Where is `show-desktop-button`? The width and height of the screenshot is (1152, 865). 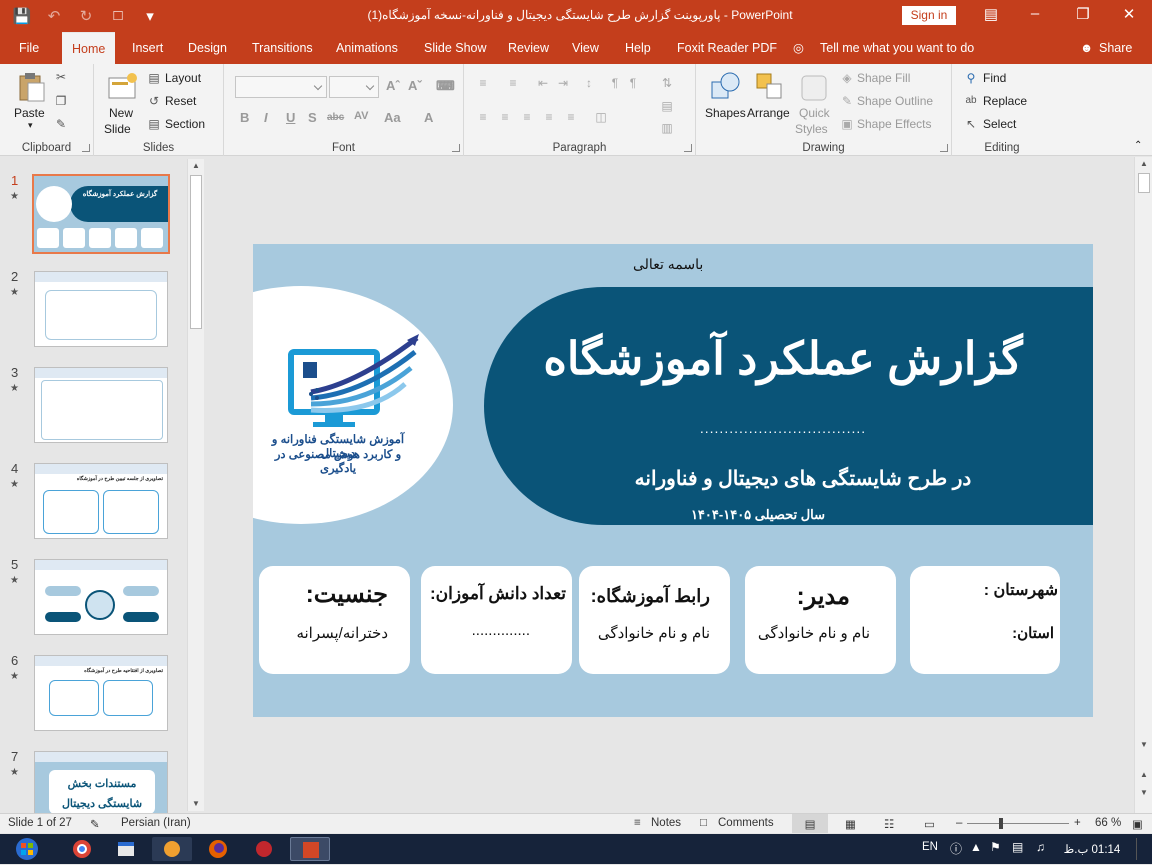
show-desktop-button is located at coordinates (1142, 849).